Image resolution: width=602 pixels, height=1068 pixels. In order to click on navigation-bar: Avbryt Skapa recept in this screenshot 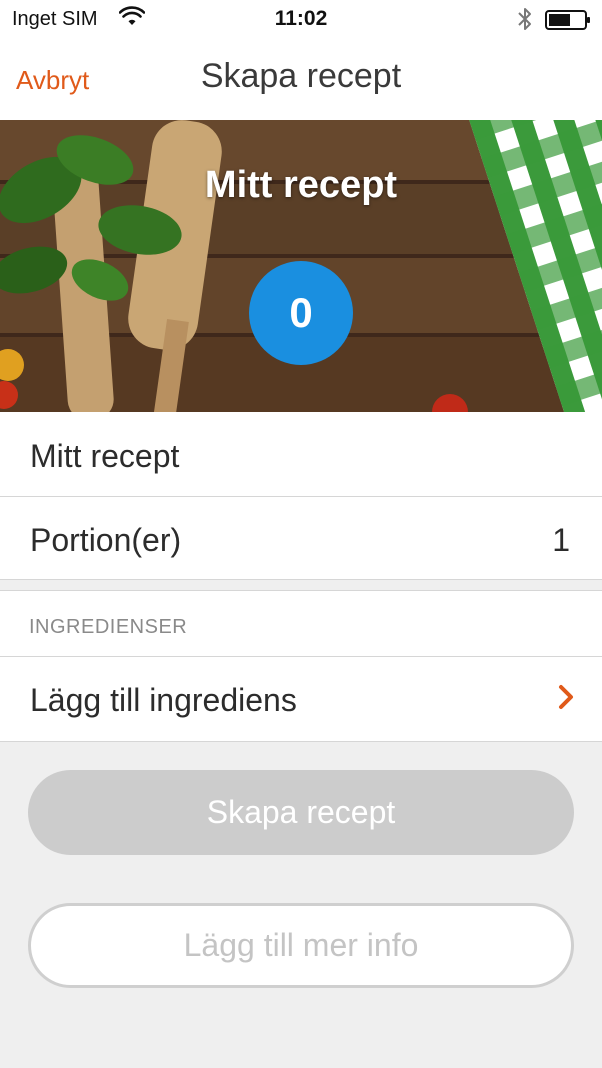, I will do `click(301, 80)`.